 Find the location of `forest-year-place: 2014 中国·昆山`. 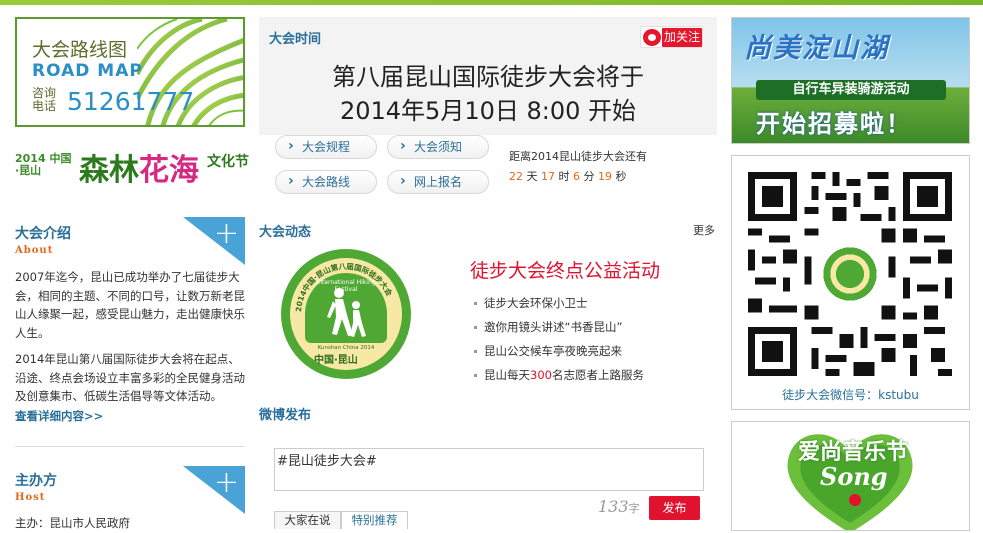

forest-year-place: 2014 中国·昆山 is located at coordinates (43, 164).